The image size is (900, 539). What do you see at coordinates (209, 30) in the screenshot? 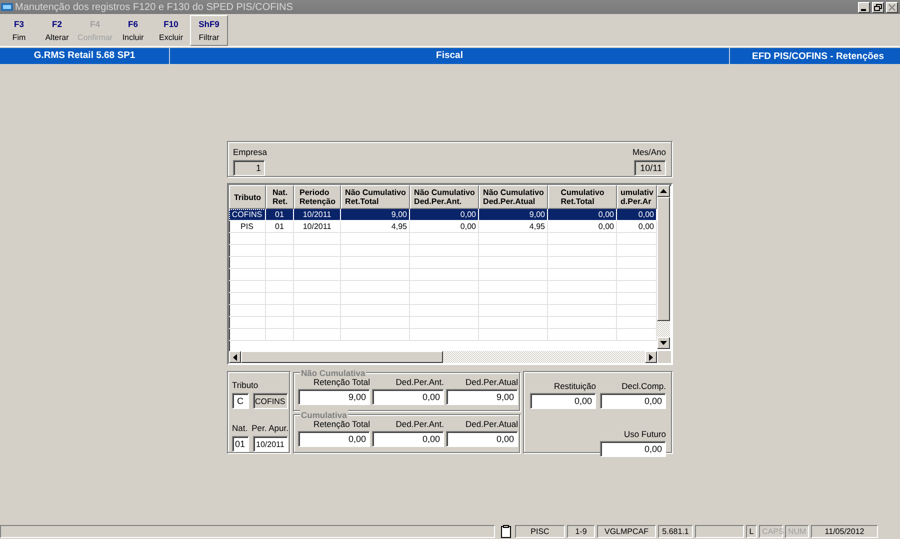
I see `toolbar-button: ShF9 Filtrar` at bounding box center [209, 30].